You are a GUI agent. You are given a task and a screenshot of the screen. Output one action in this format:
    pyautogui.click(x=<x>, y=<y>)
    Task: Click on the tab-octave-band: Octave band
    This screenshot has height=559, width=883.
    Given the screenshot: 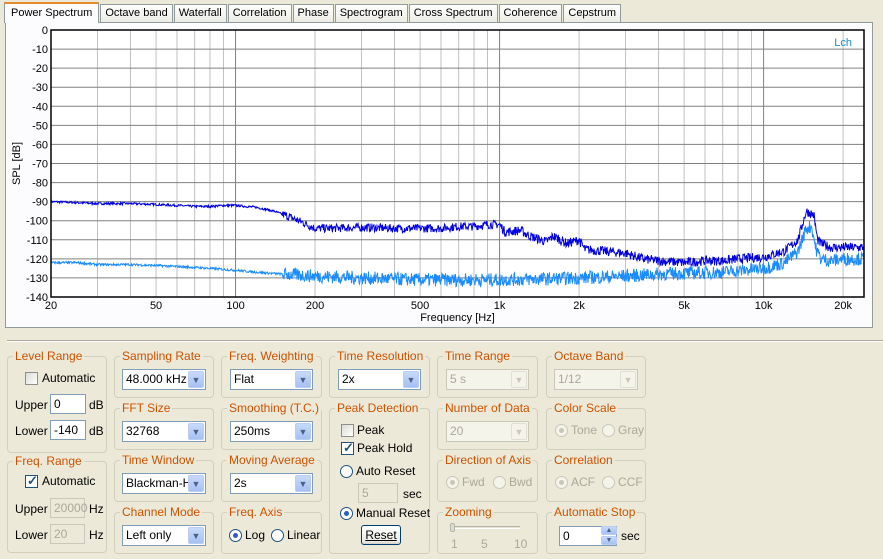 What is the action you would take?
    pyautogui.click(x=136, y=13)
    